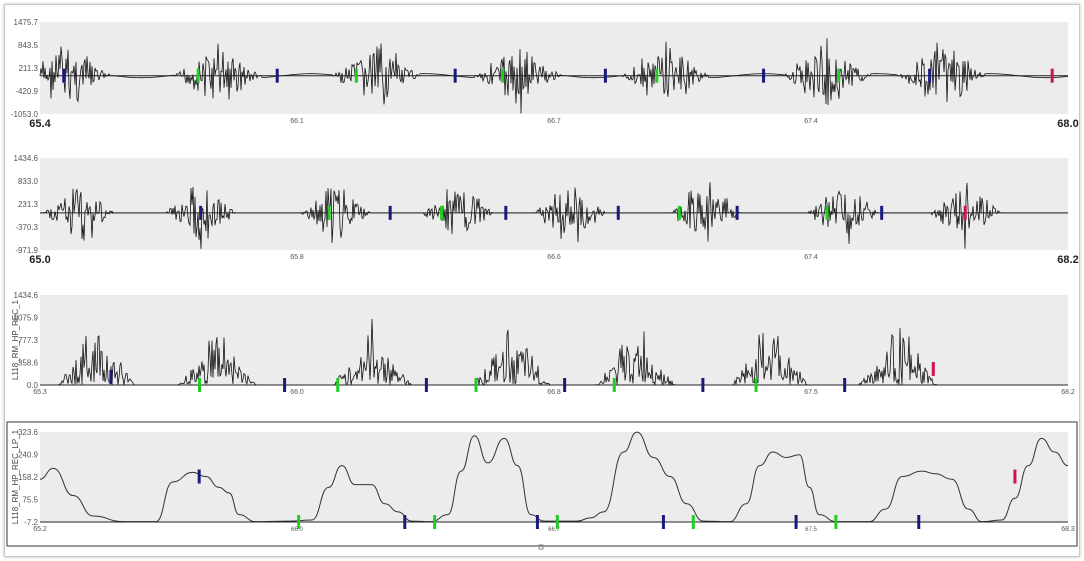 This screenshot has height=561, width=1084. Describe the element at coordinates (30, 500) in the screenshot. I see `y-tick-label: 75.5` at that location.